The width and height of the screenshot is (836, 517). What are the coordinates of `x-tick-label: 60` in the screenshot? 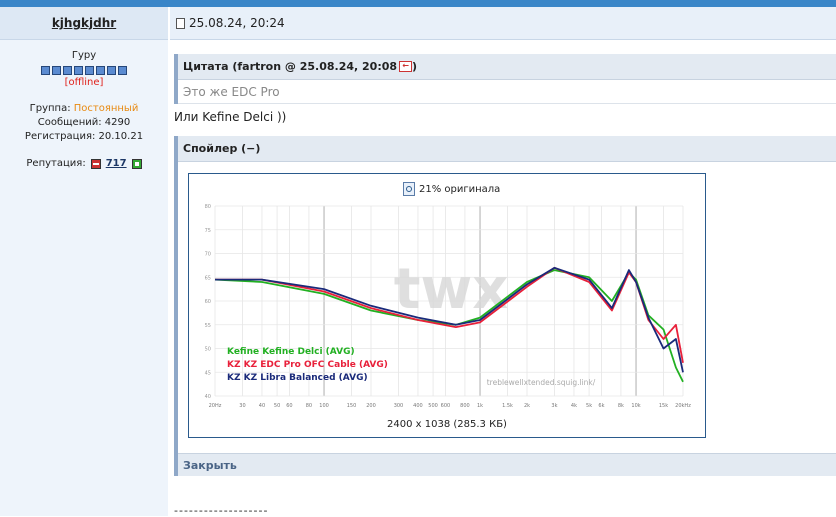 It's located at (289, 406).